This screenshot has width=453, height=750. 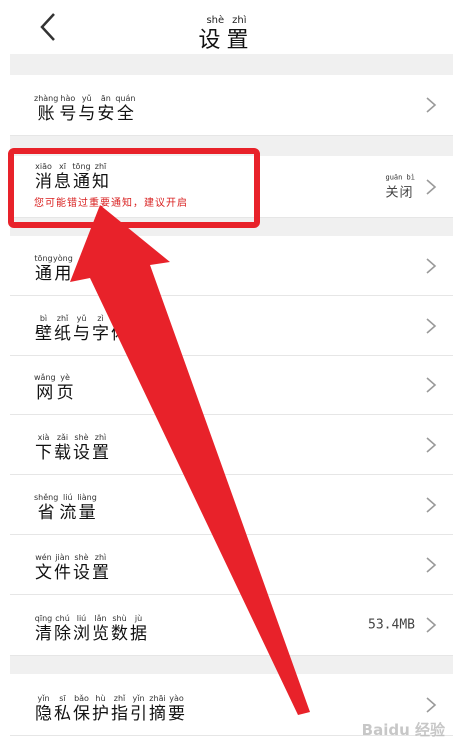 I want to click on settings-row-webpage: wǎng 网 yè 页, so click(x=231, y=385).